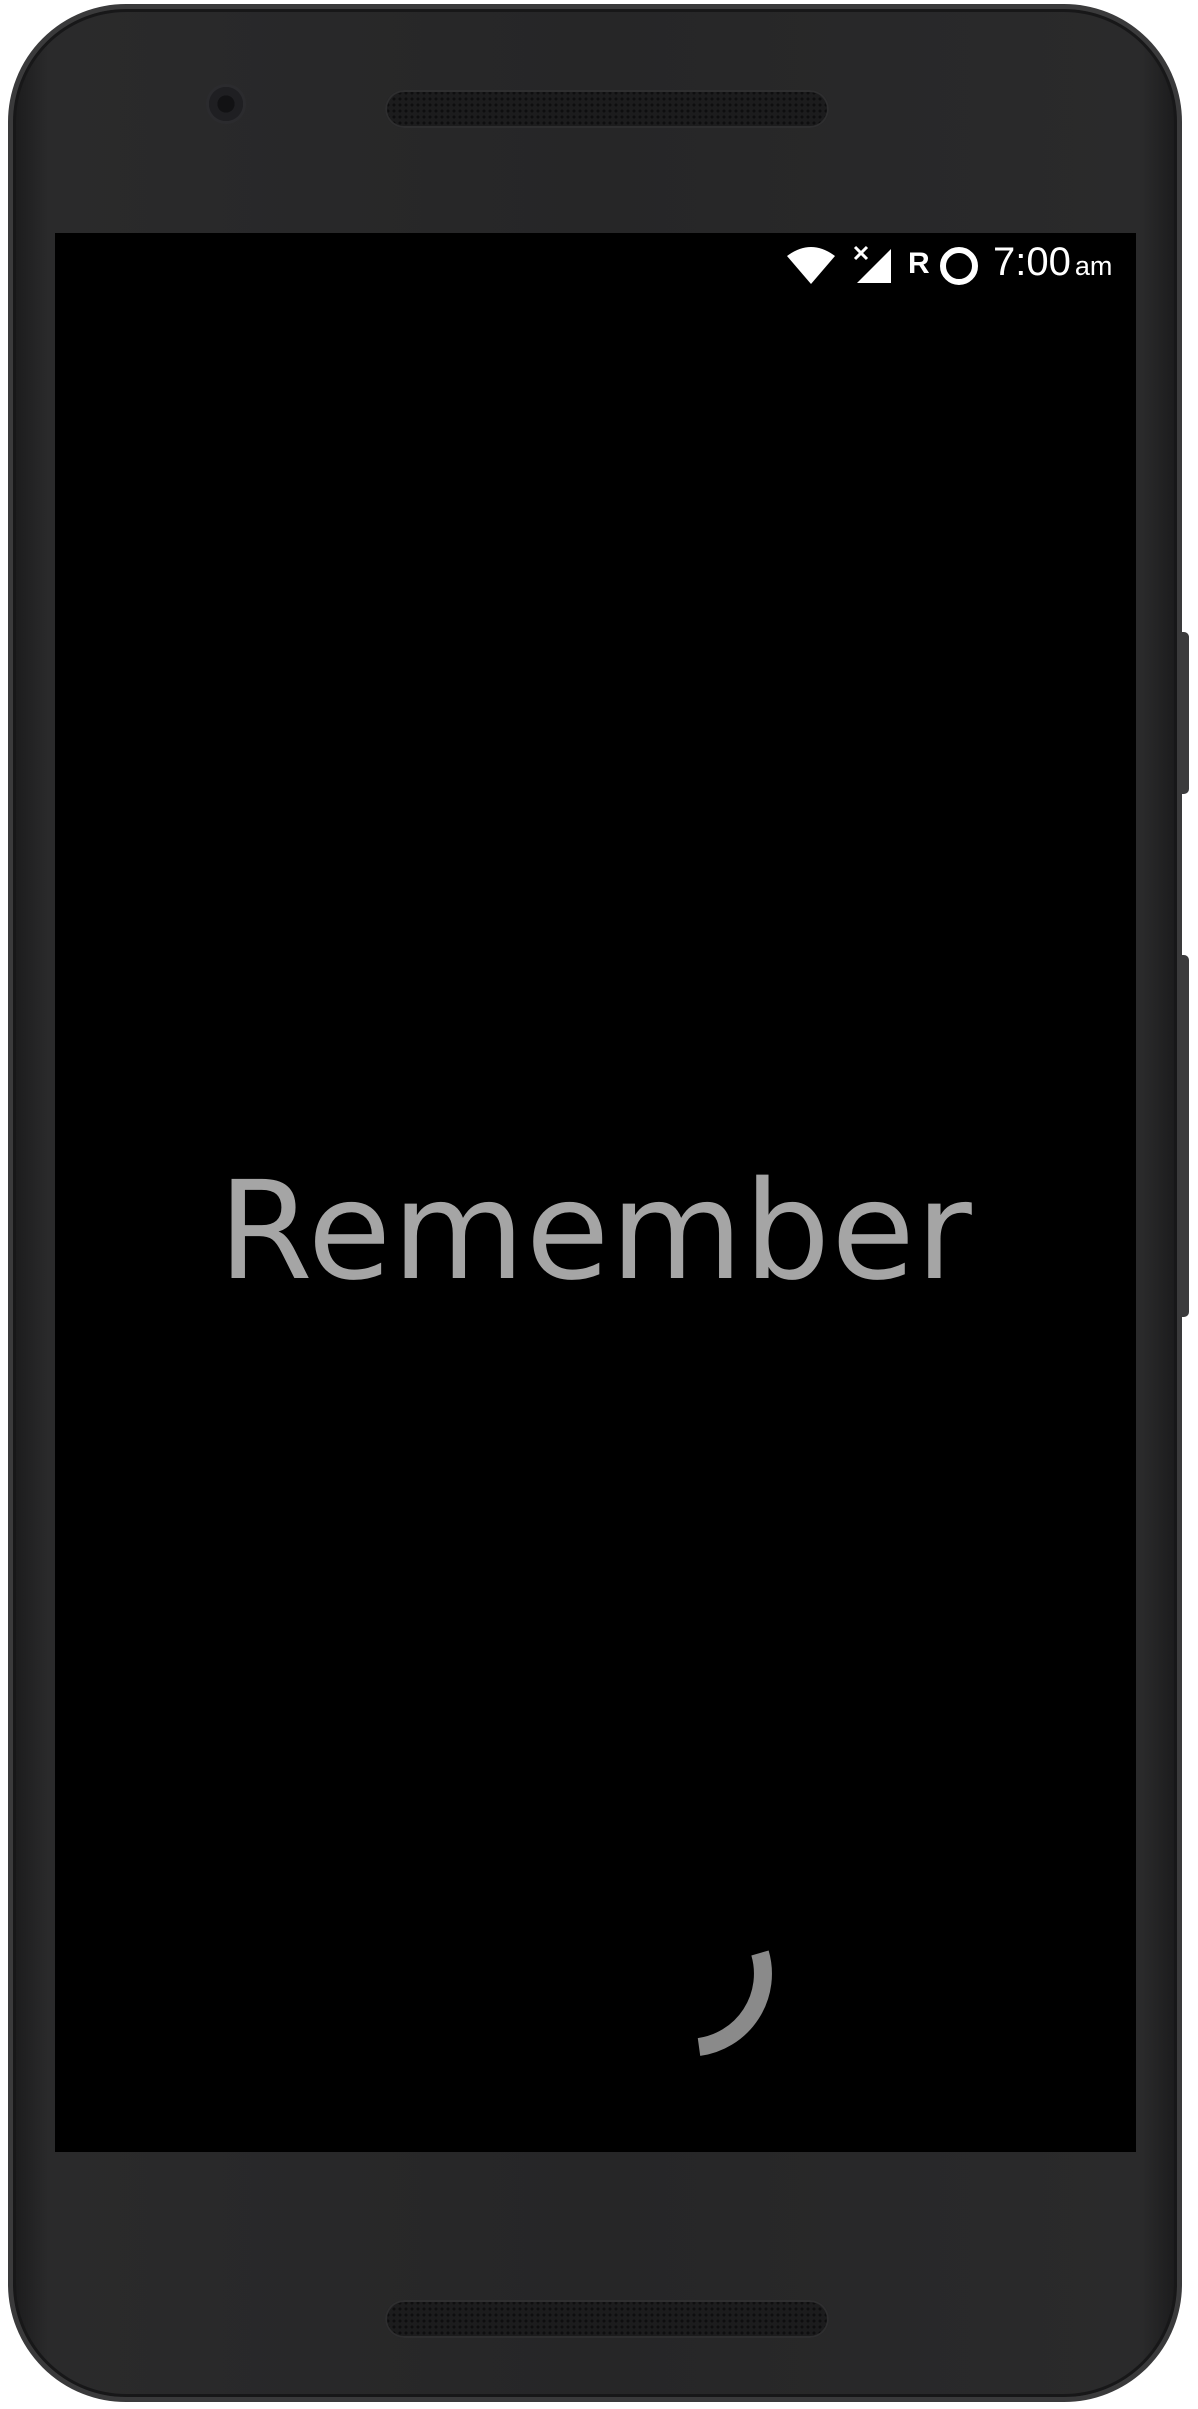 The image size is (1198, 2409). I want to click on bottom-speaker, so click(607, 2319).